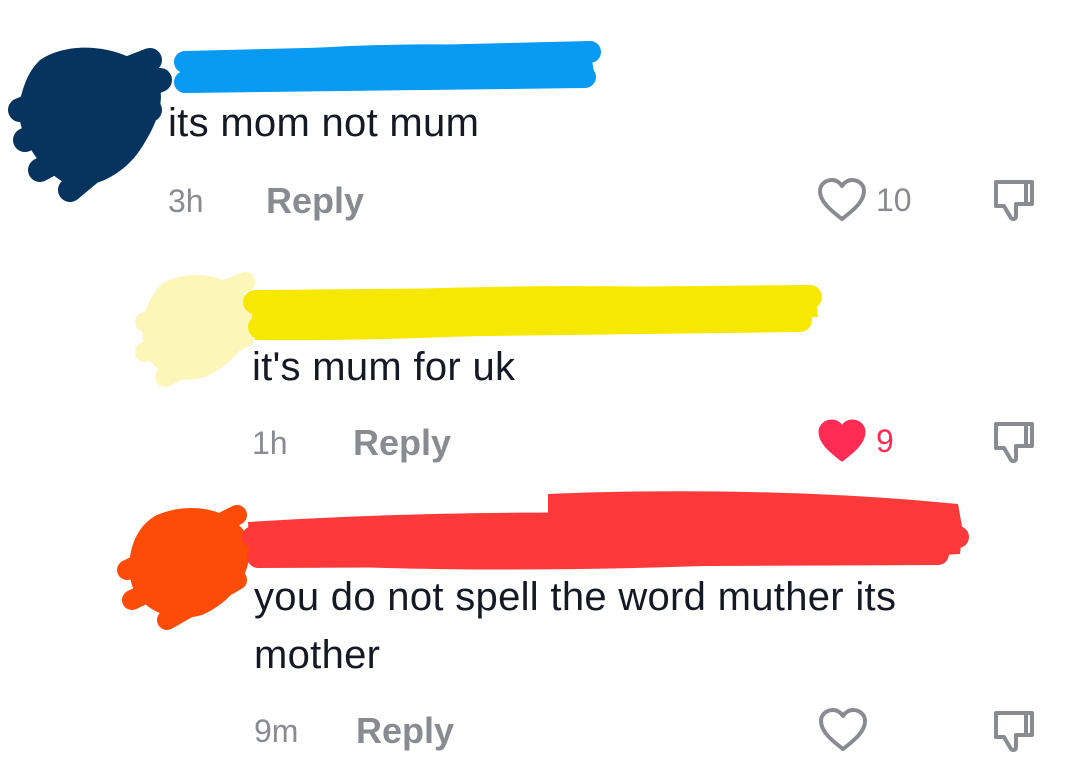  What do you see at coordinates (1014, 732) in the screenshot?
I see `thumbs-down-icon` at bounding box center [1014, 732].